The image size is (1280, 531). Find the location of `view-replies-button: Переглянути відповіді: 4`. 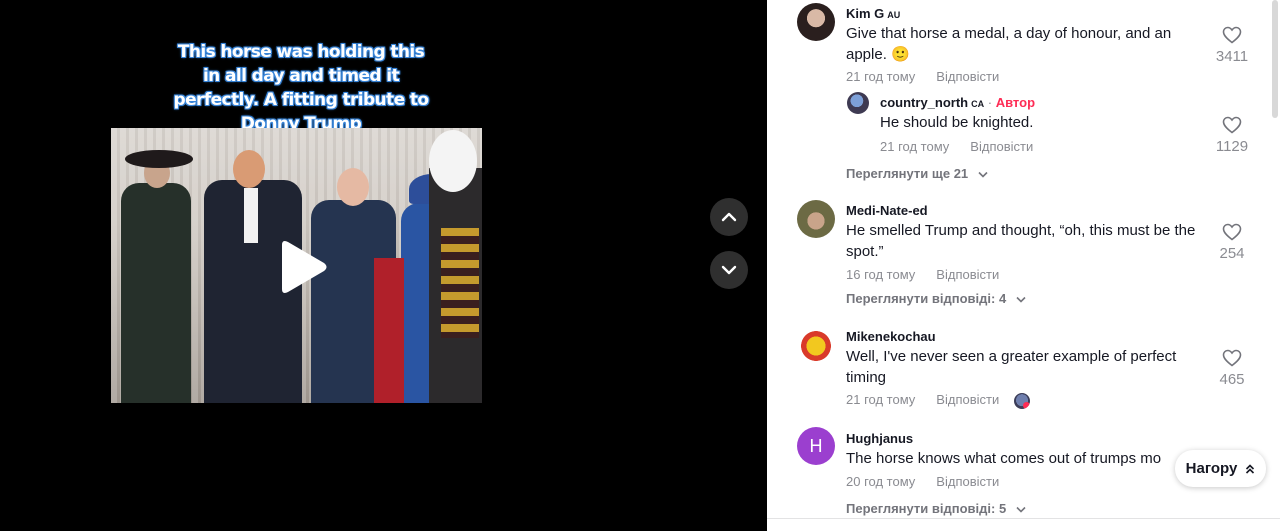

view-replies-button: Переглянути відповіді: 4 is located at coordinates (936, 298).